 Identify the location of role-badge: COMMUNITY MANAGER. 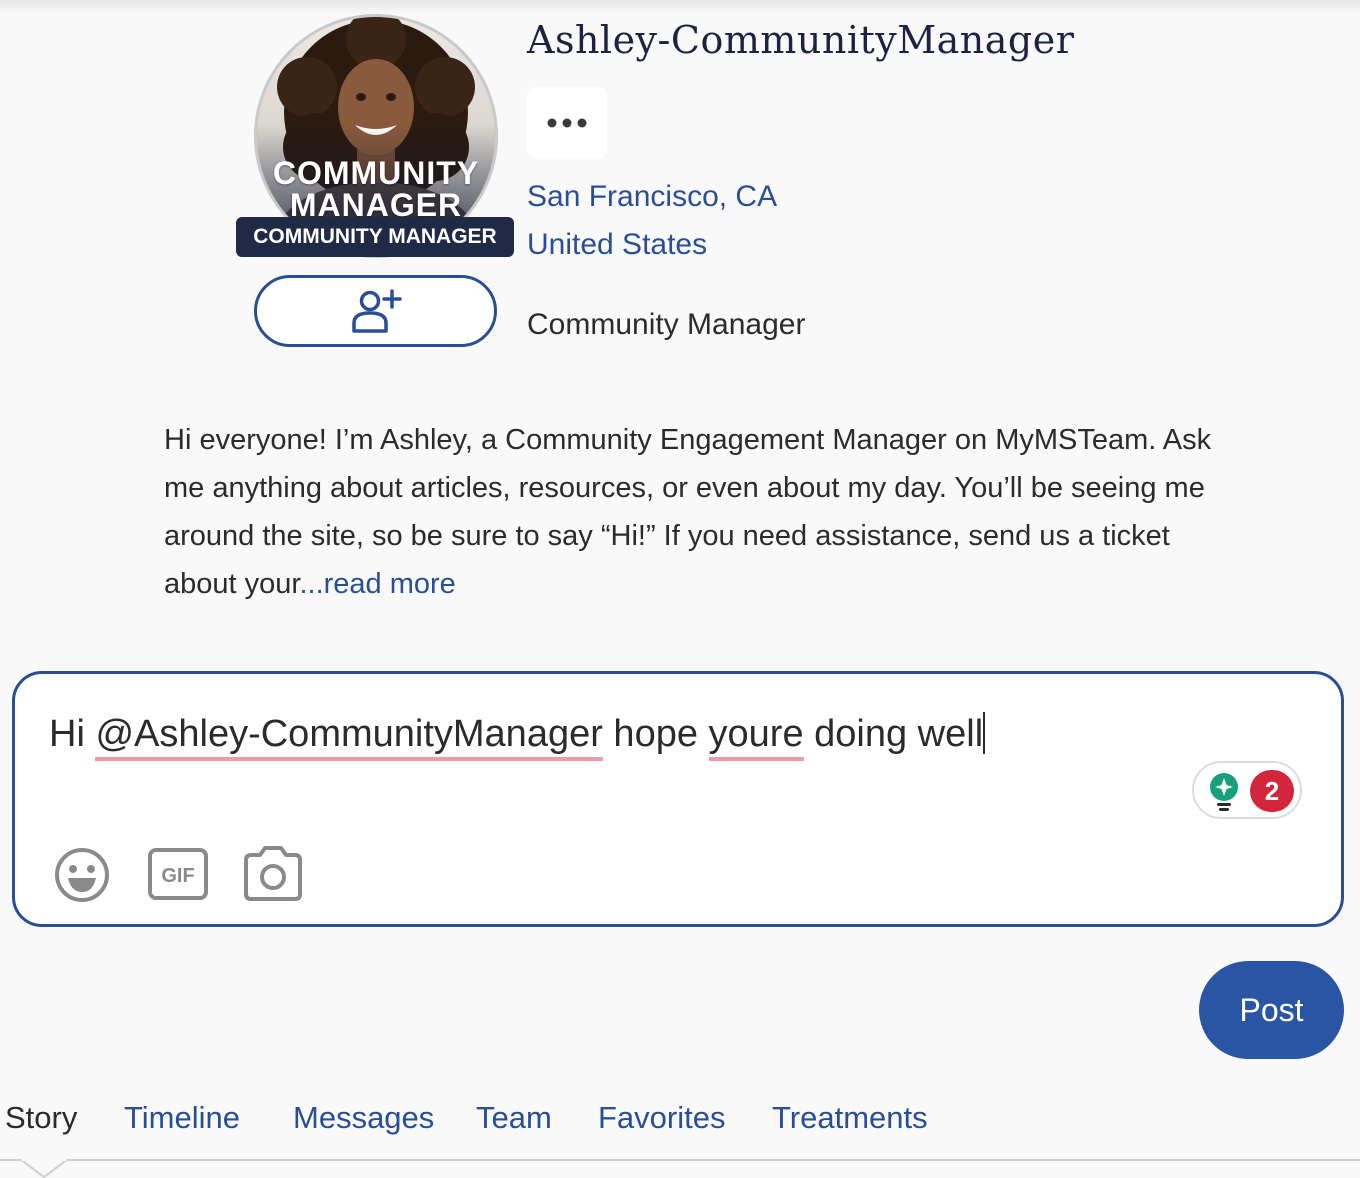
(375, 237).